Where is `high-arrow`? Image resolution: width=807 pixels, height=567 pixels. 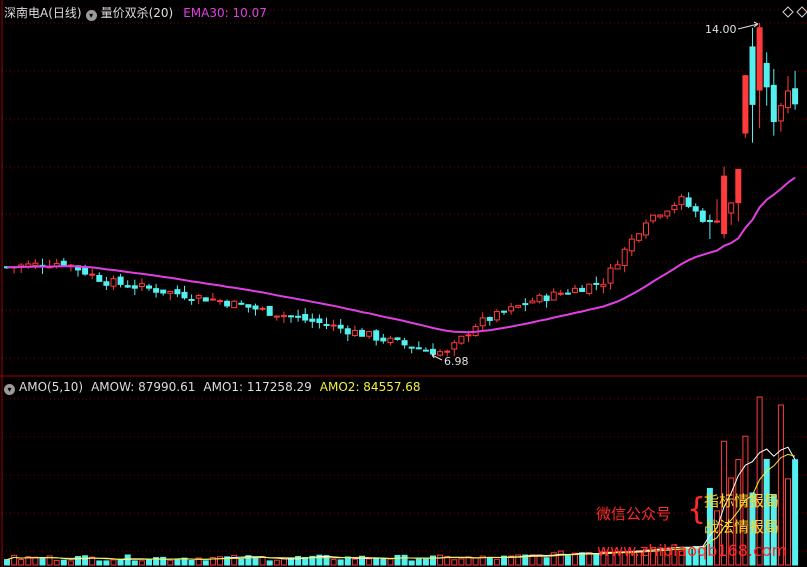 high-arrow is located at coordinates (748, 25).